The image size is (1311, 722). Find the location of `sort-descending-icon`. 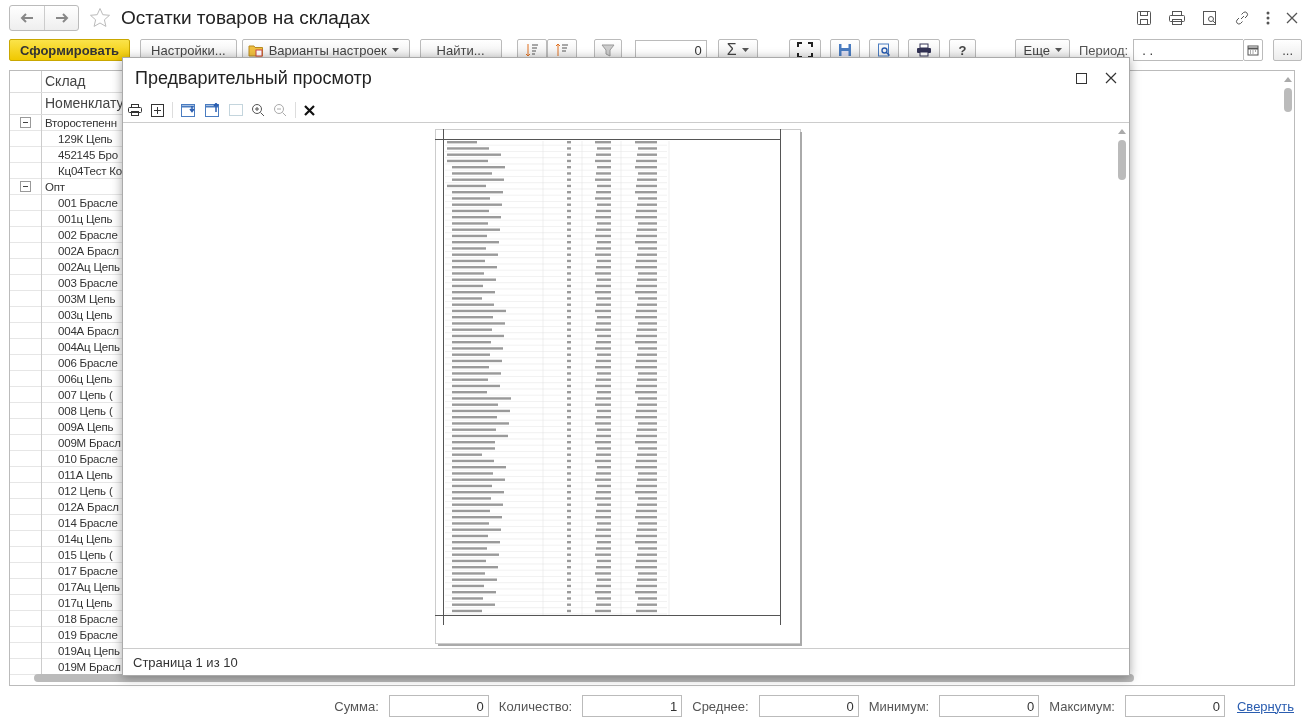

sort-descending-icon is located at coordinates (531, 50).